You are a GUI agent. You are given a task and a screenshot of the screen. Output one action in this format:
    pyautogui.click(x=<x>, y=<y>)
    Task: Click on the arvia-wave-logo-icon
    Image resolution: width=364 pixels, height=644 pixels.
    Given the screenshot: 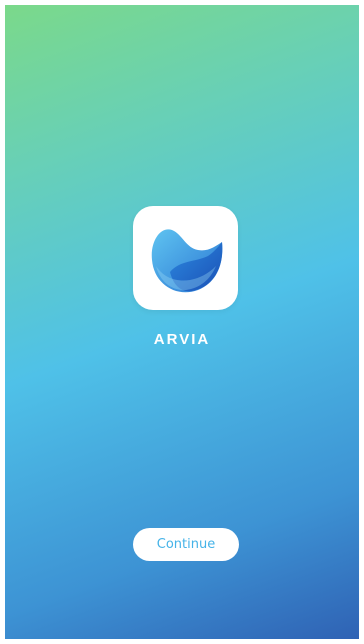 What is the action you would take?
    pyautogui.click(x=187, y=261)
    